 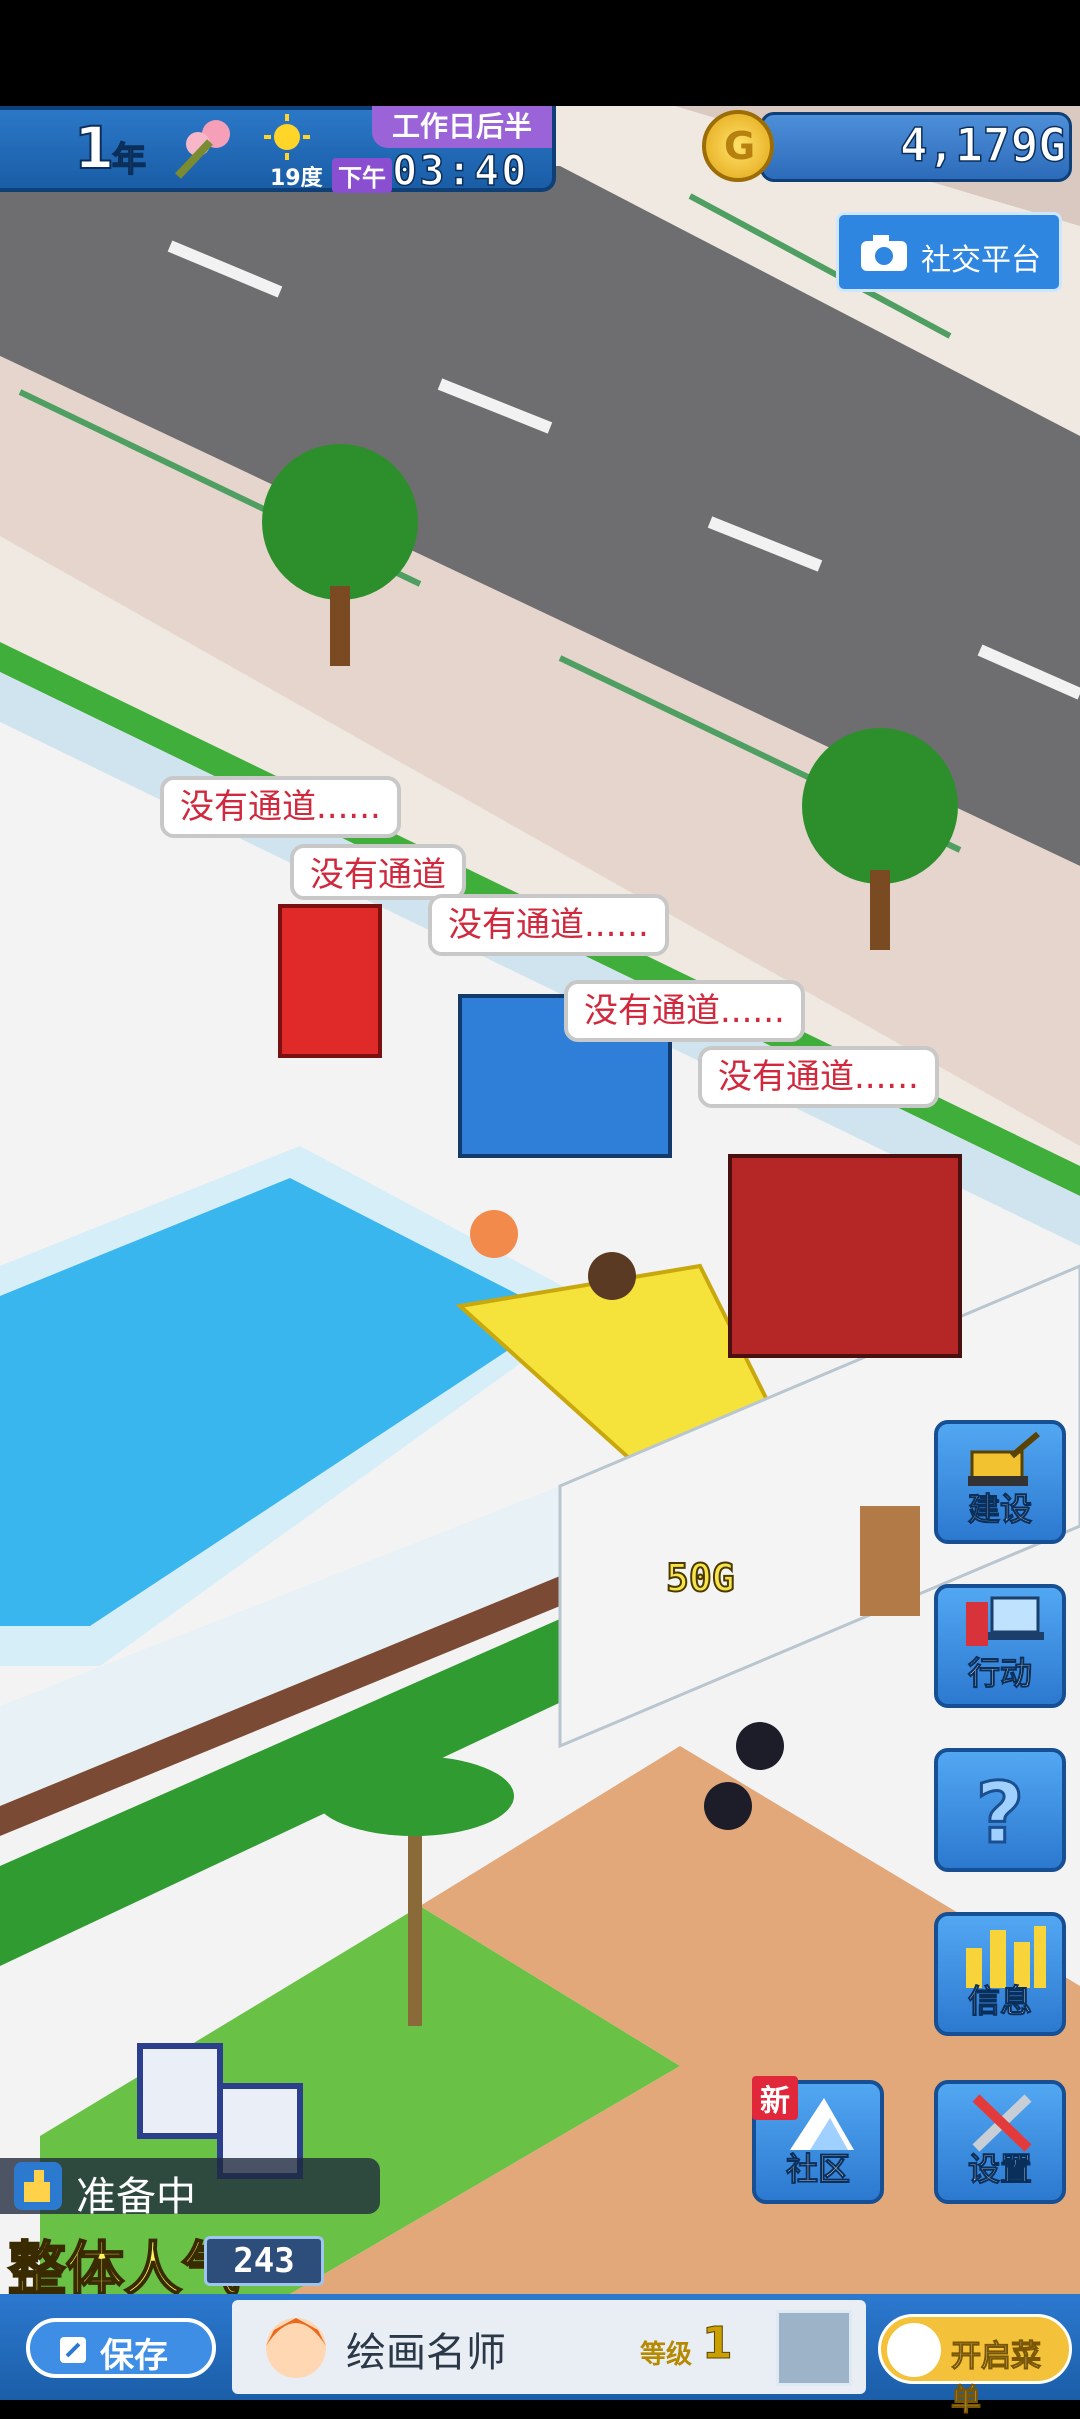 I want to click on year-label: 年, so click(x=129, y=160).